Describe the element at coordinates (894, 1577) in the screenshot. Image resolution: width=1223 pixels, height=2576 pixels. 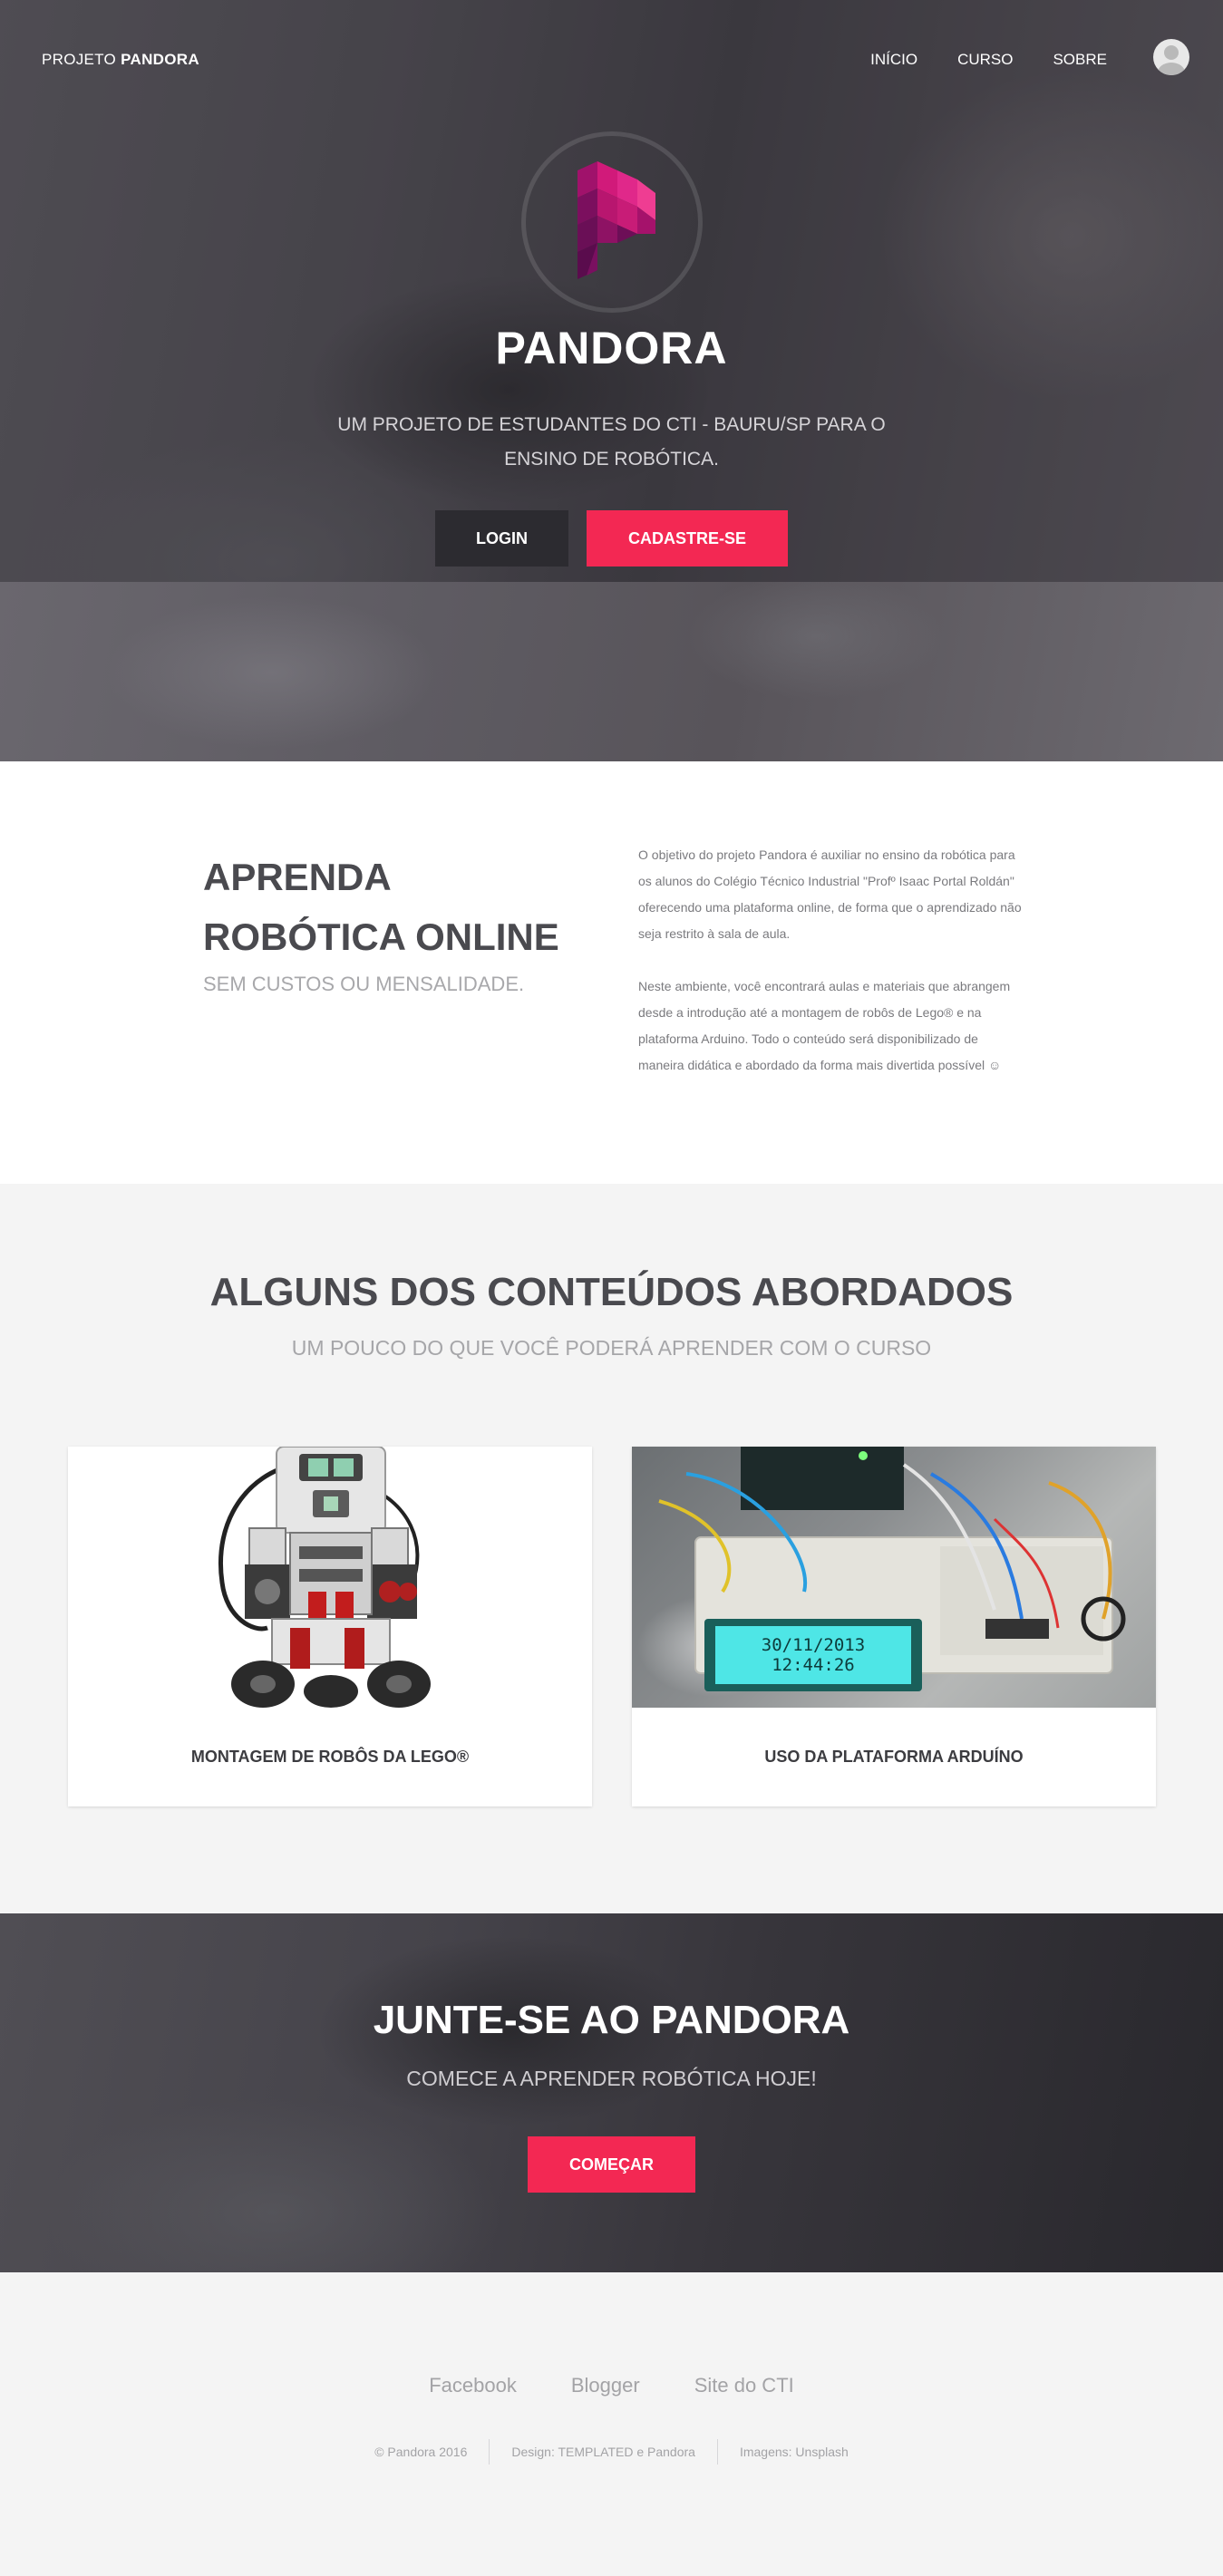
I see `arduino-image: 30/11/2013 12:44:26` at that location.